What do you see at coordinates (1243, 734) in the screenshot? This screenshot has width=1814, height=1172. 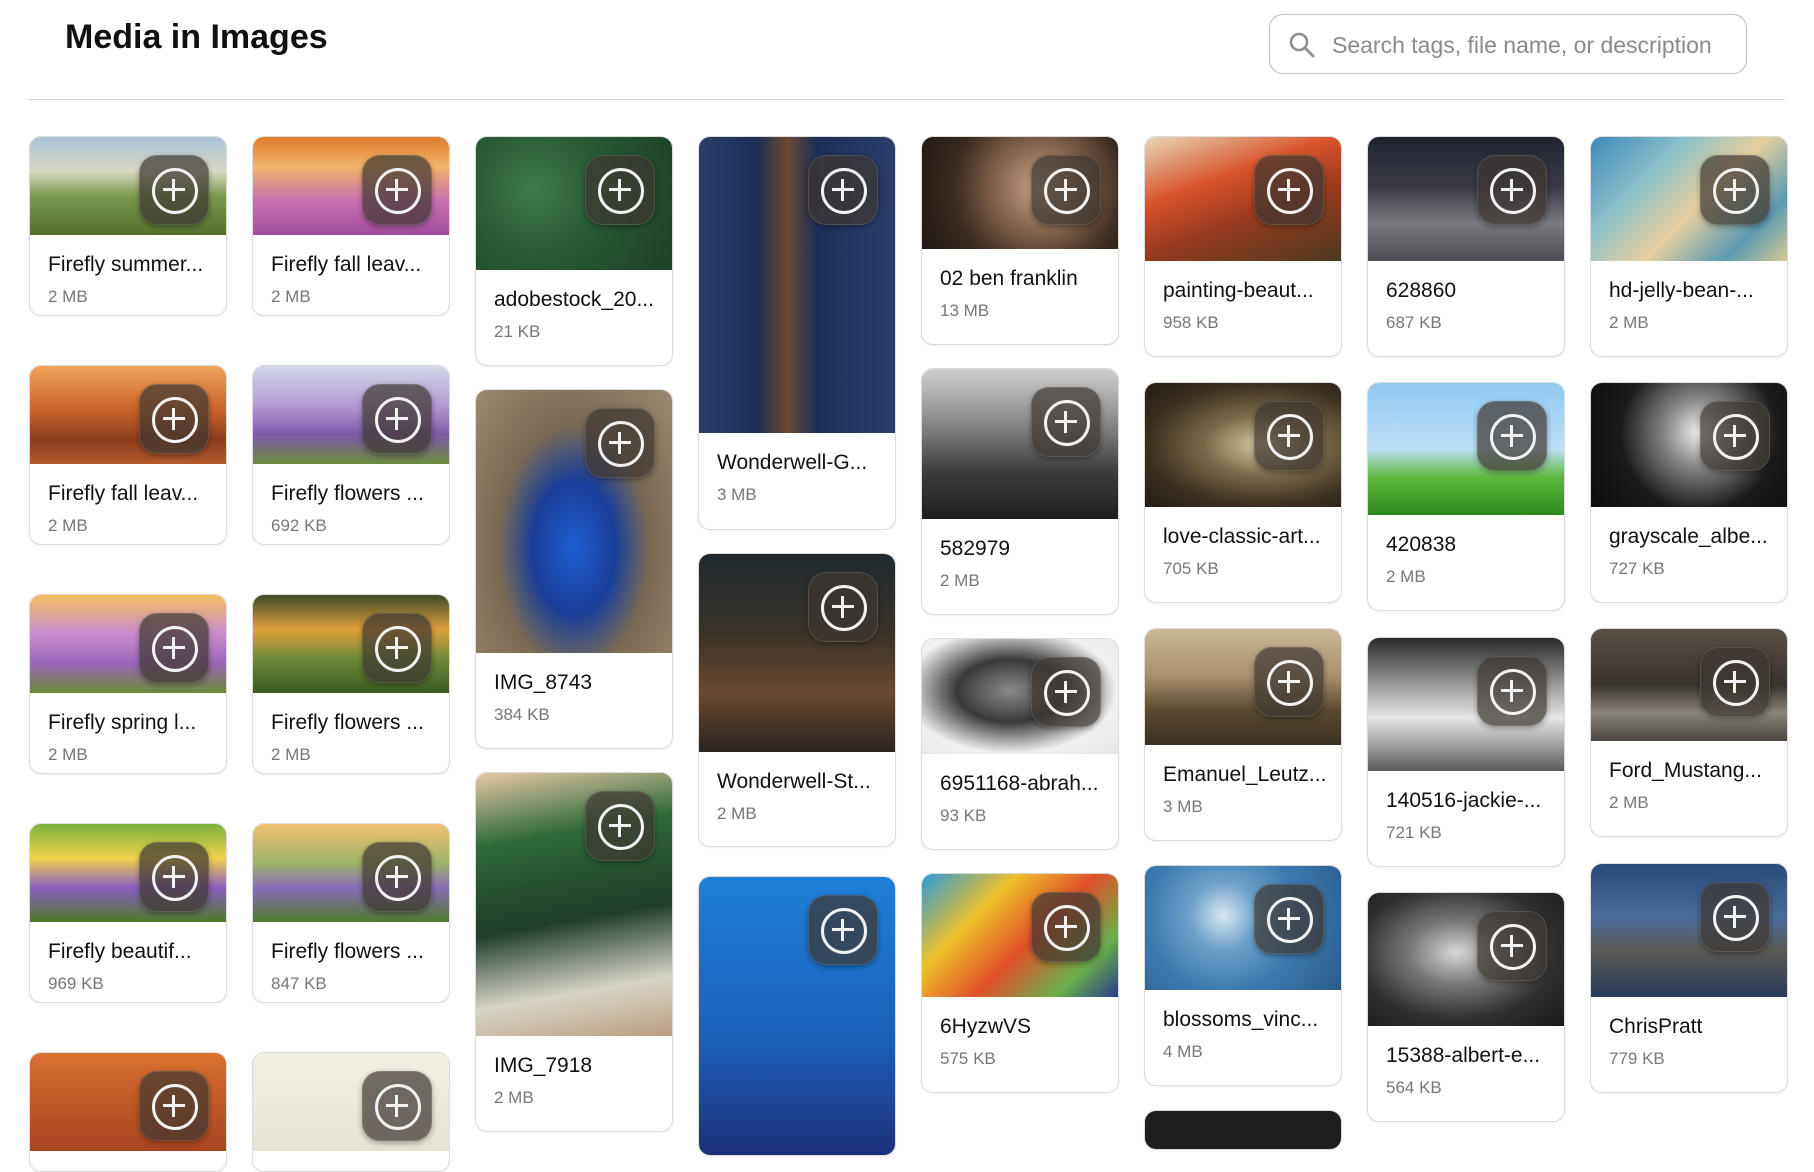 I see `media-card: Emanuel_Leutz... 3 MB` at bounding box center [1243, 734].